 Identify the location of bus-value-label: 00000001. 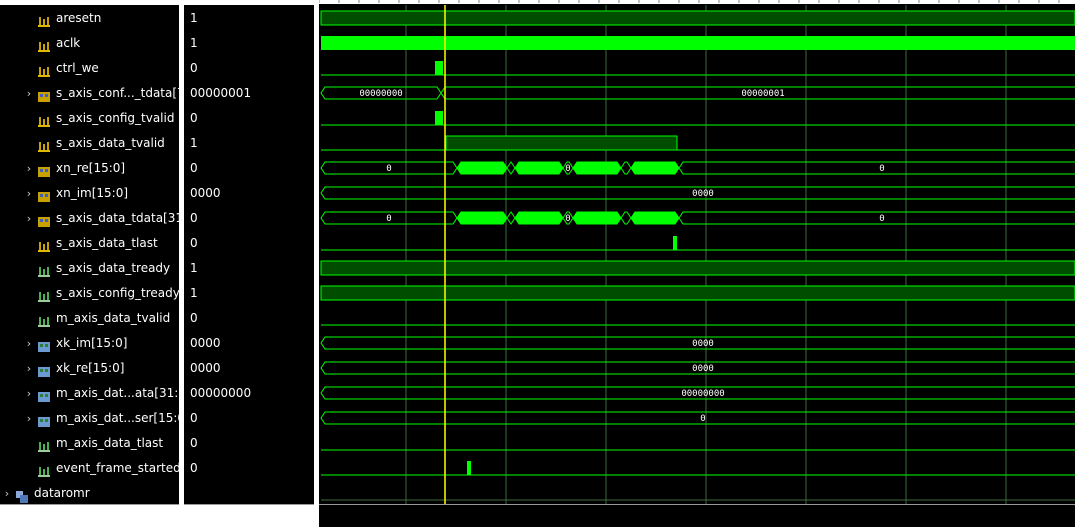
(762, 94).